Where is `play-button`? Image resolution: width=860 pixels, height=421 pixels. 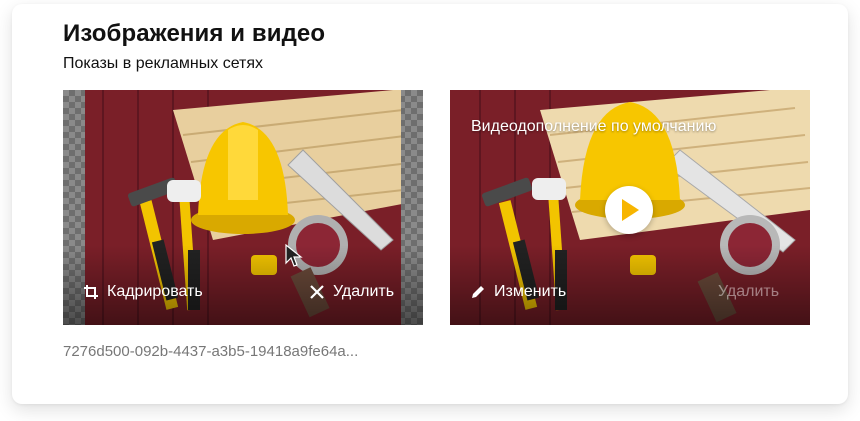
play-button is located at coordinates (629, 210).